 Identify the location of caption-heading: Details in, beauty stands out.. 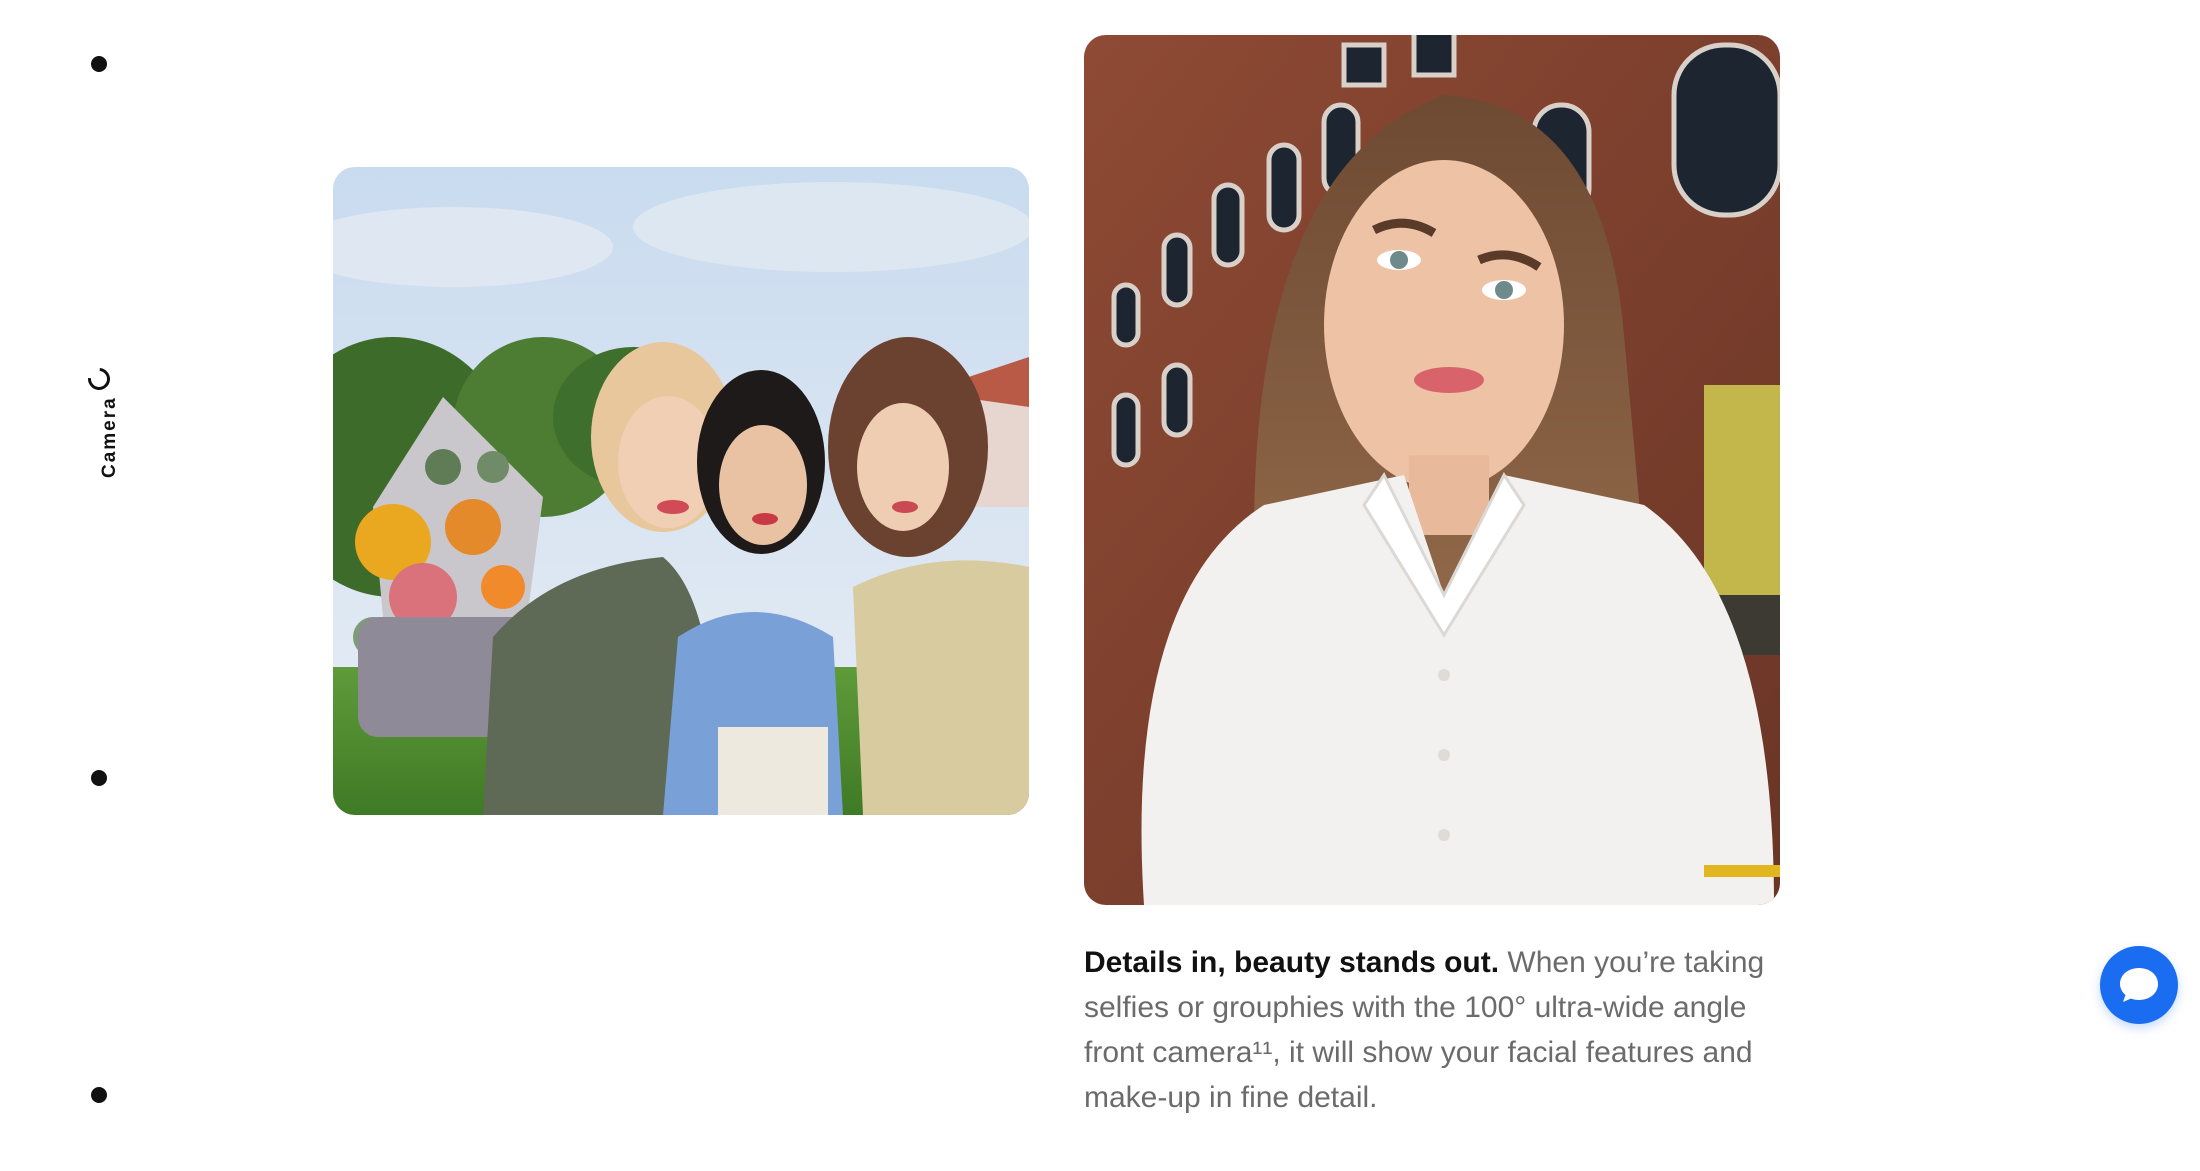
(1292, 962).